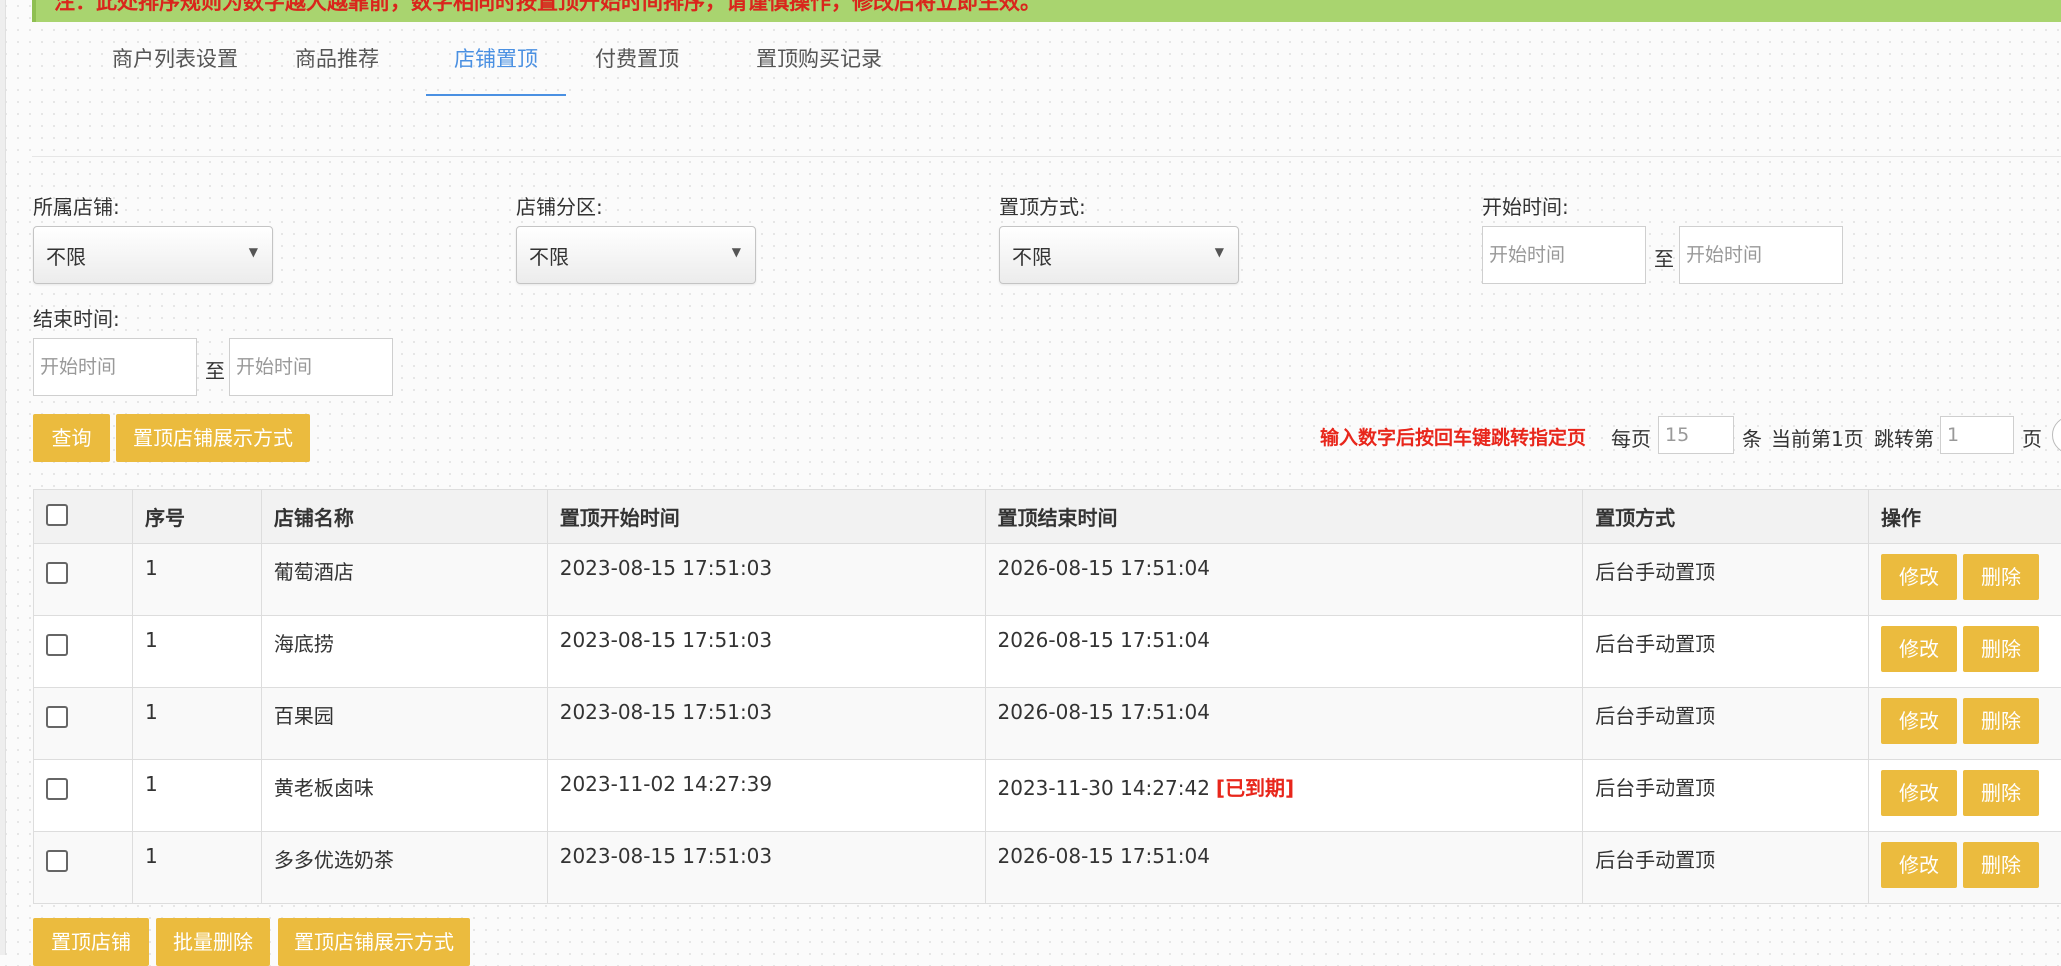 Image resolution: width=2061 pixels, height=966 pixels. What do you see at coordinates (57, 515) in the screenshot?
I see `select-all-checkbox` at bounding box center [57, 515].